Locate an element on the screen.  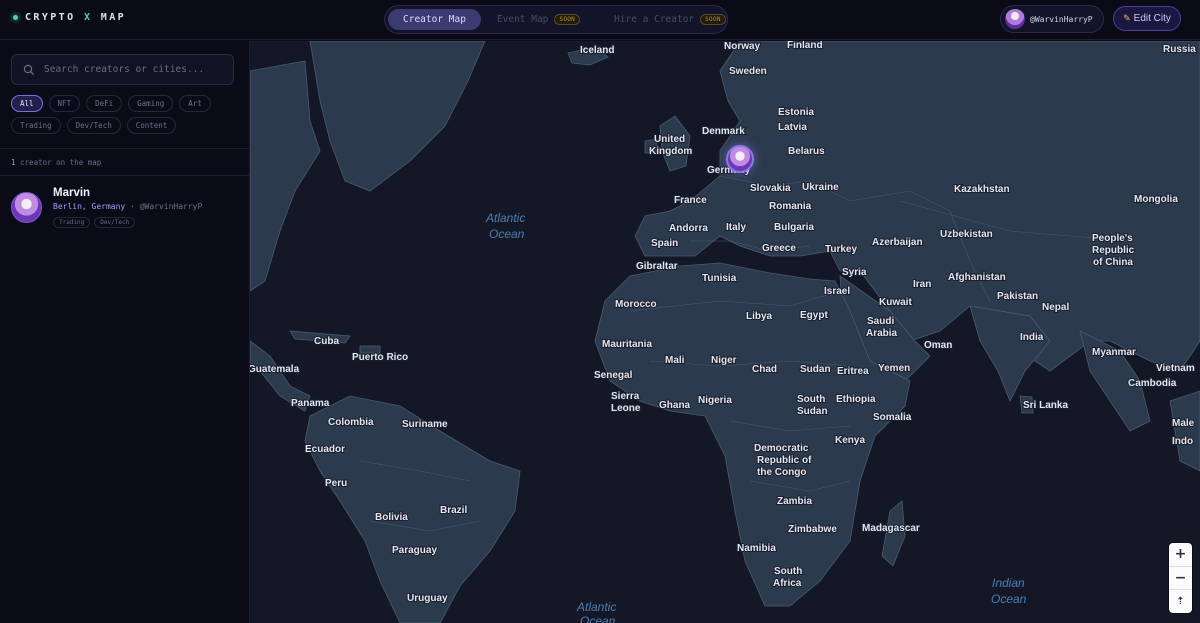
divider is located at coordinates (125, 175).